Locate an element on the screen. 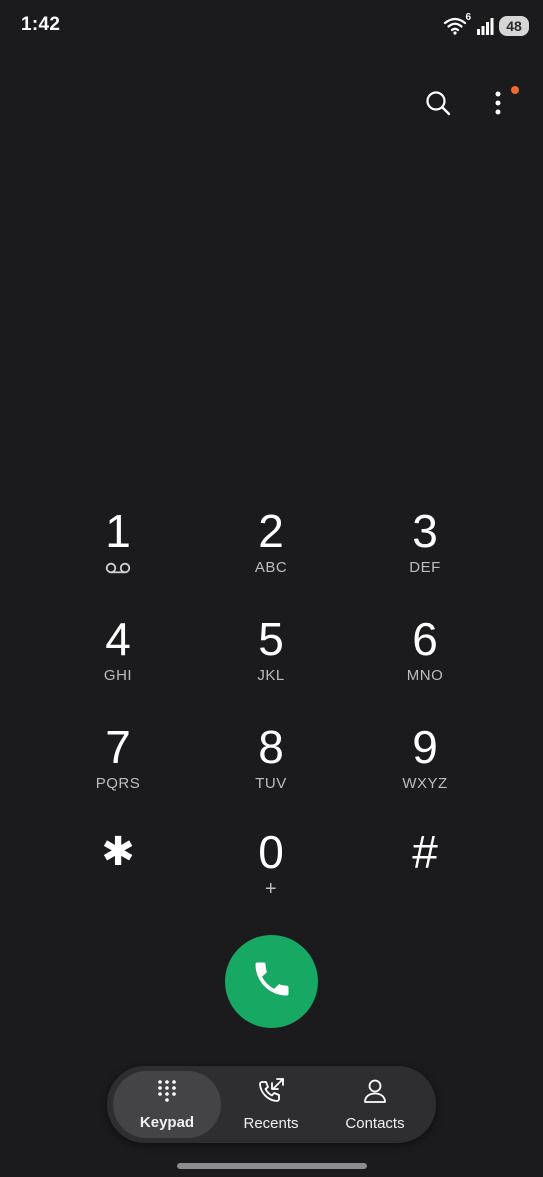 This screenshot has height=1177, width=543. key-7: 7 PQRS is located at coordinates (118, 766).